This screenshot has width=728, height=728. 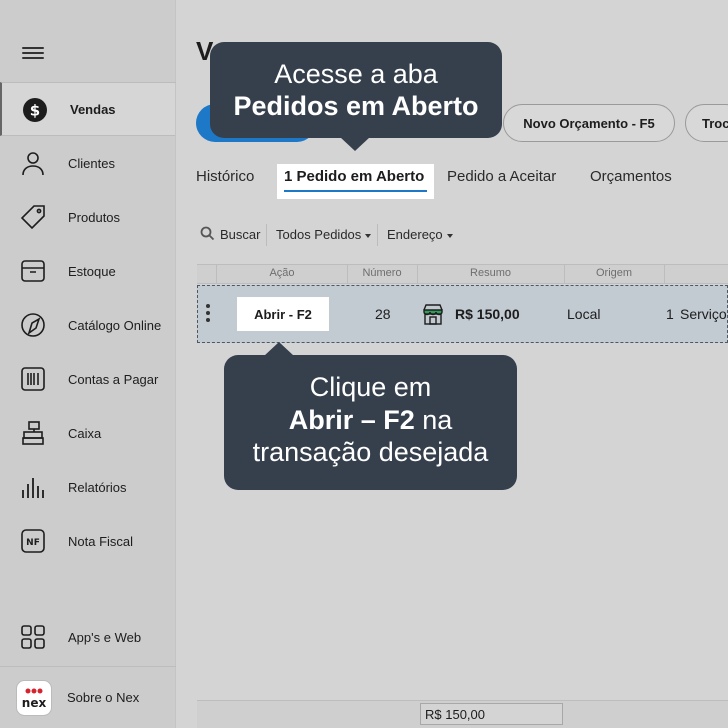 I want to click on sidebar-item-nota-fiscal: NF Nota Fiscal, so click(x=87, y=541).